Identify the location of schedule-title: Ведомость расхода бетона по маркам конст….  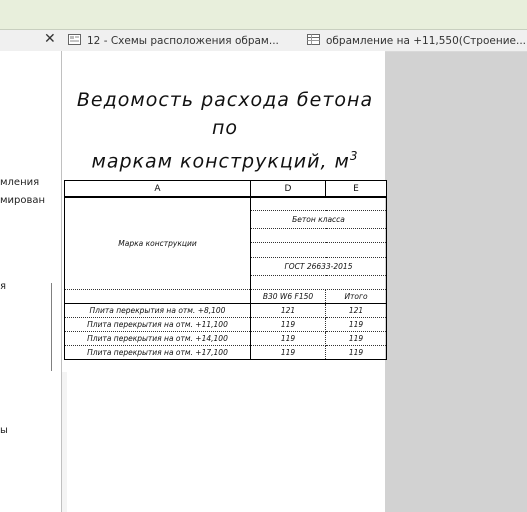
(225, 130).